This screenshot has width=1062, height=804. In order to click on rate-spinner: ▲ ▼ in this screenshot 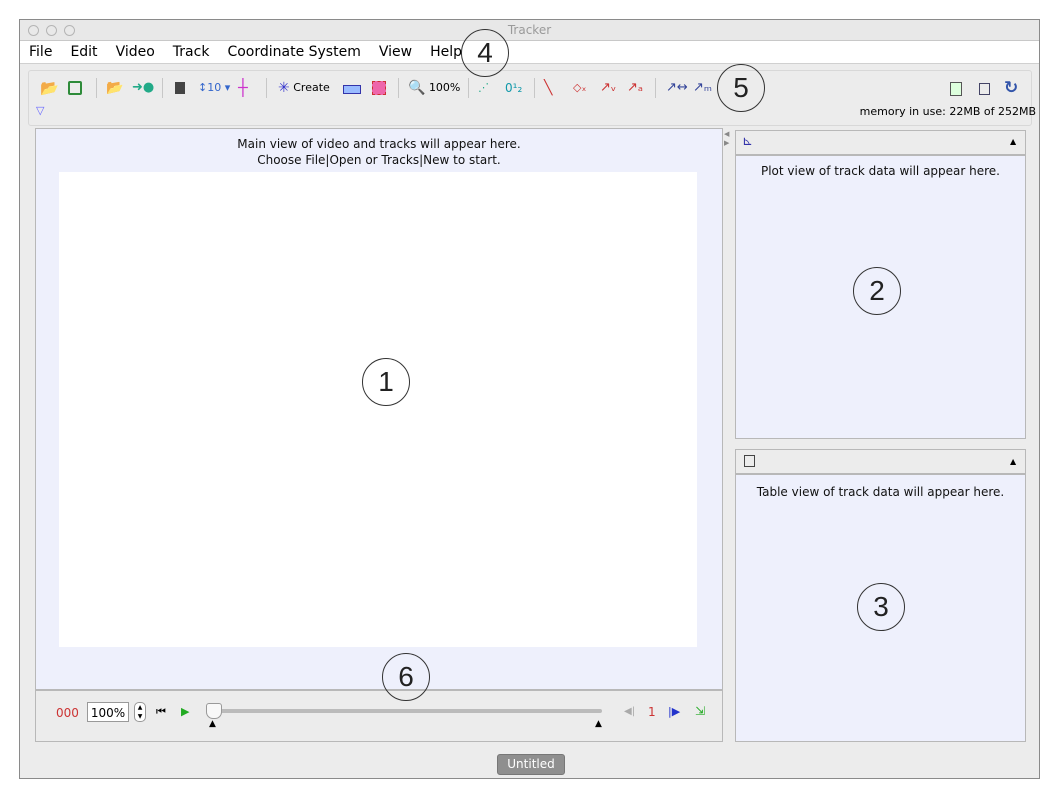, I will do `click(140, 712)`.